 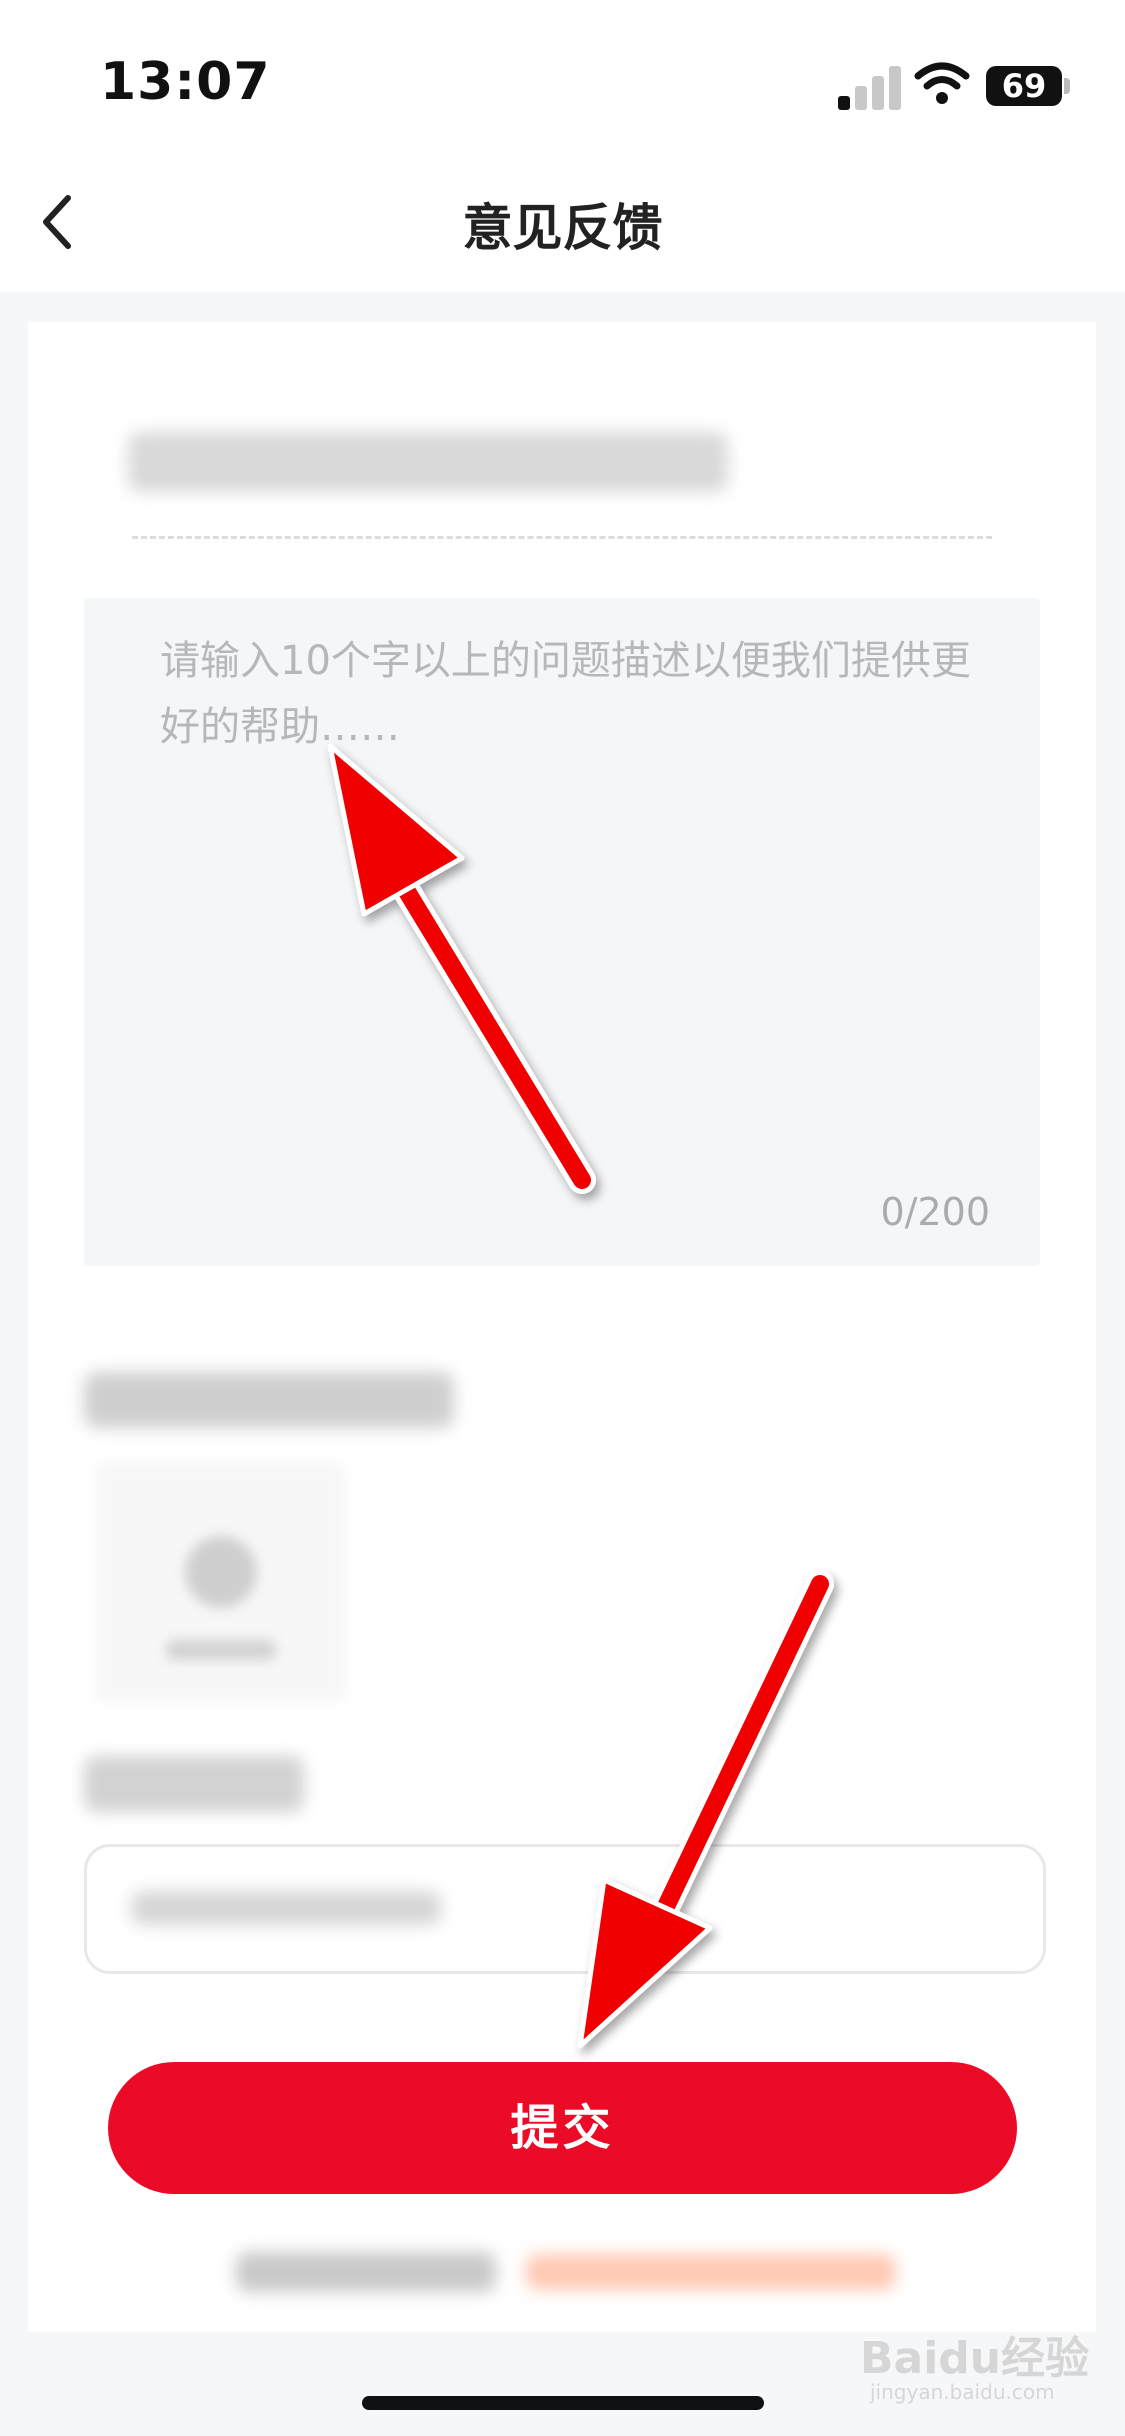 What do you see at coordinates (563, 2403) in the screenshot?
I see `home-indicator` at bounding box center [563, 2403].